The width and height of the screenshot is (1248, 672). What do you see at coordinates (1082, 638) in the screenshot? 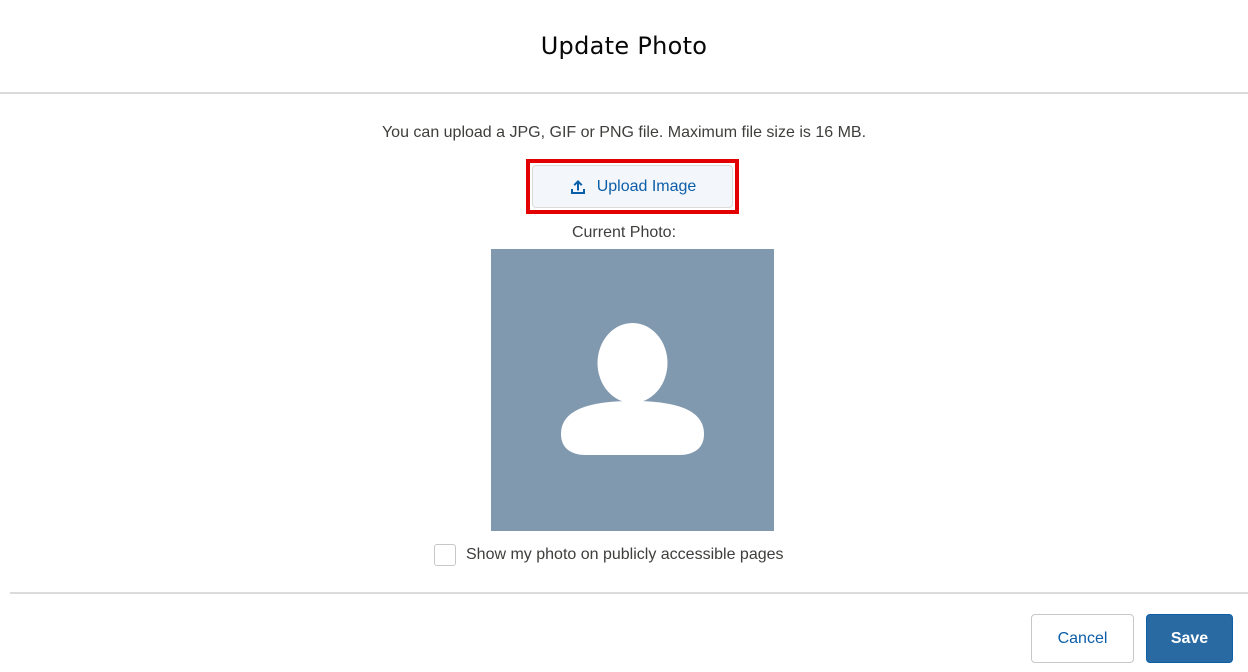
I see `cancel-button: Cancel` at bounding box center [1082, 638].